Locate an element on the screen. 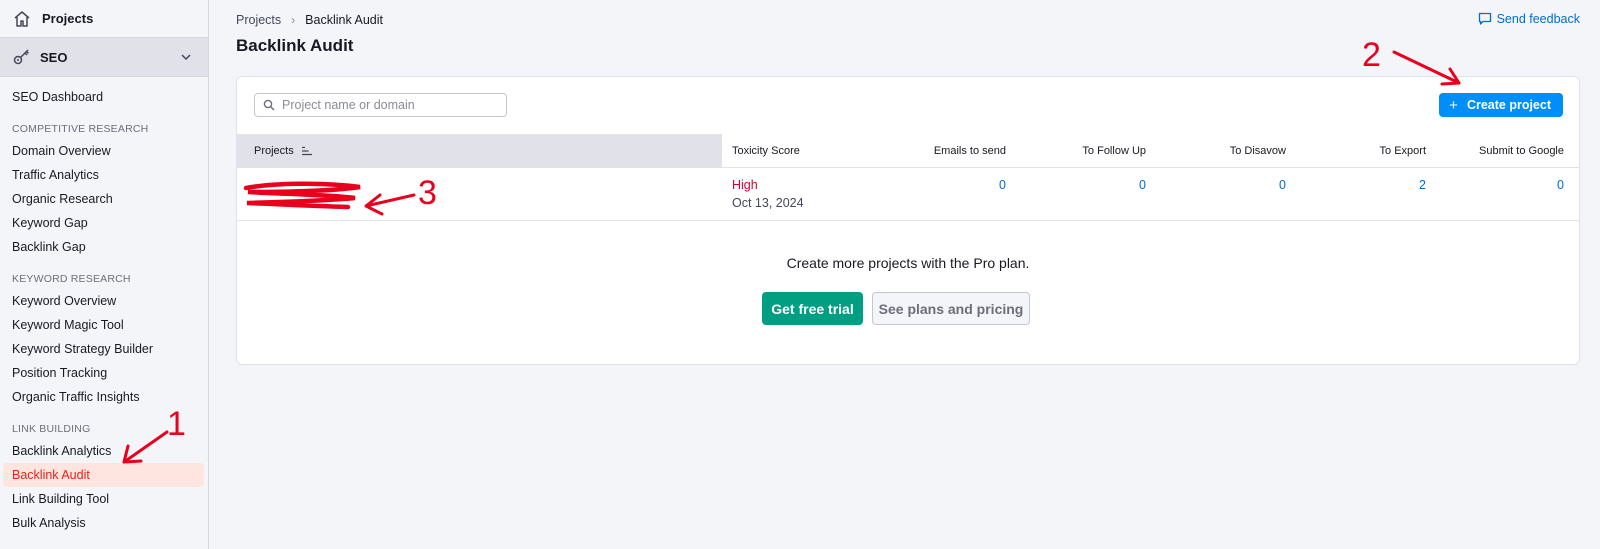  redacted-project-name is located at coordinates (302, 195).